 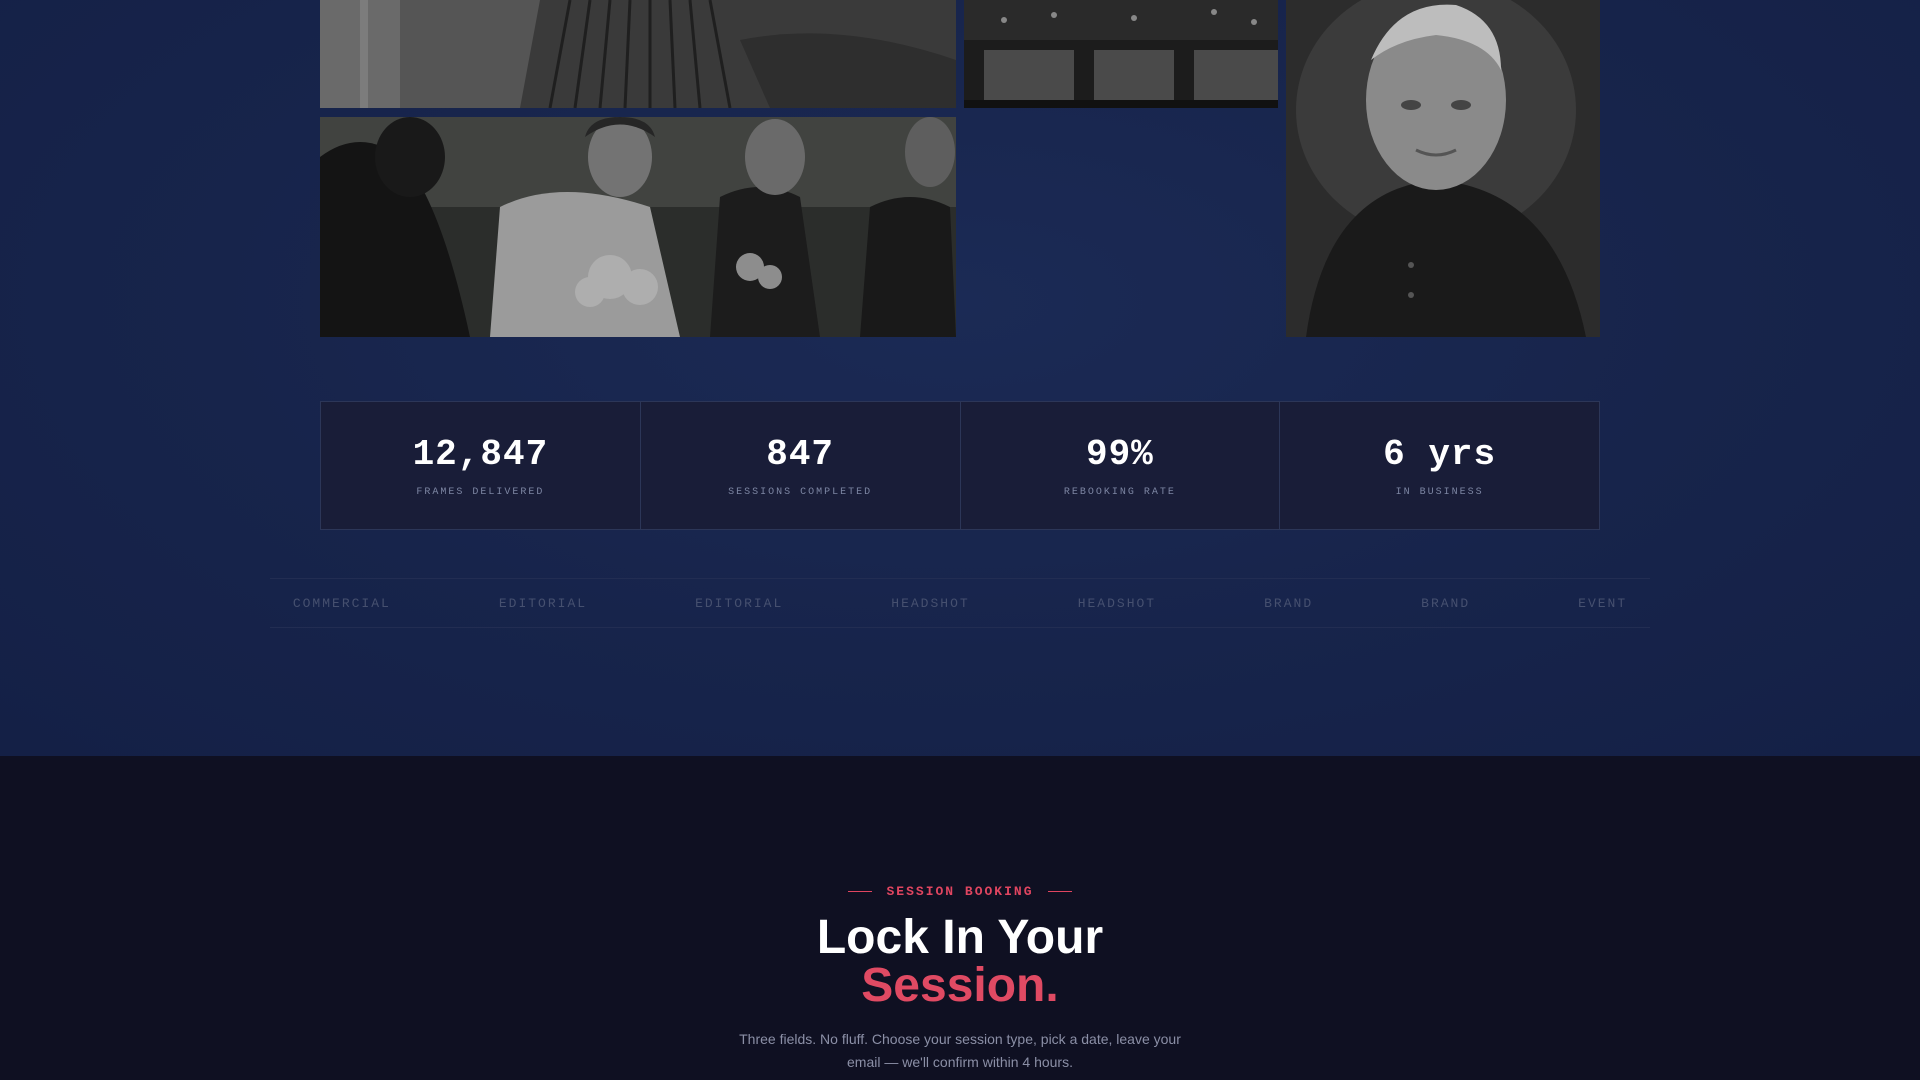 What do you see at coordinates (860, 891) in the screenshot?
I see `eyebrow-line-left` at bounding box center [860, 891].